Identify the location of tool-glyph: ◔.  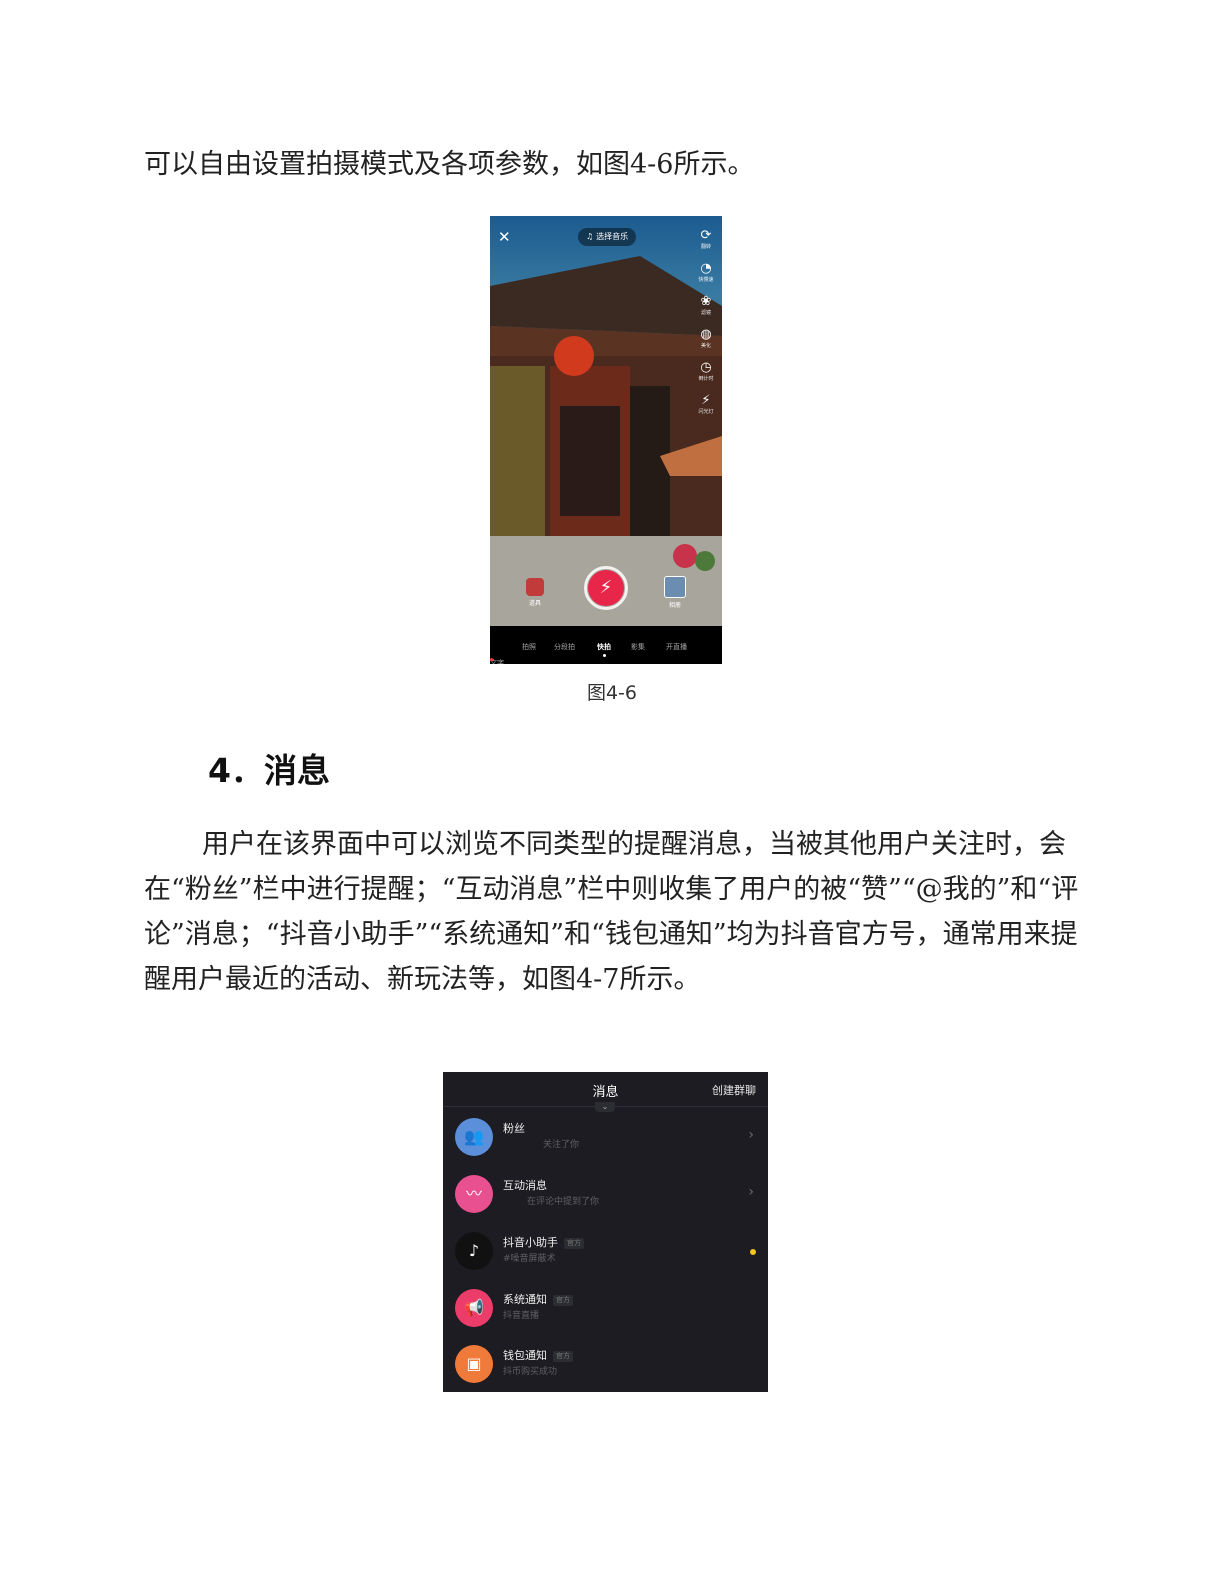
(706, 268).